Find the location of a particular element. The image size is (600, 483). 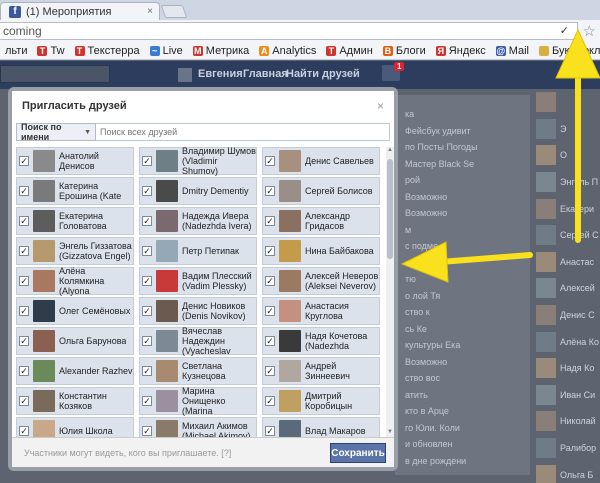

left-arrow-annotation is located at coordinates (466, 262).